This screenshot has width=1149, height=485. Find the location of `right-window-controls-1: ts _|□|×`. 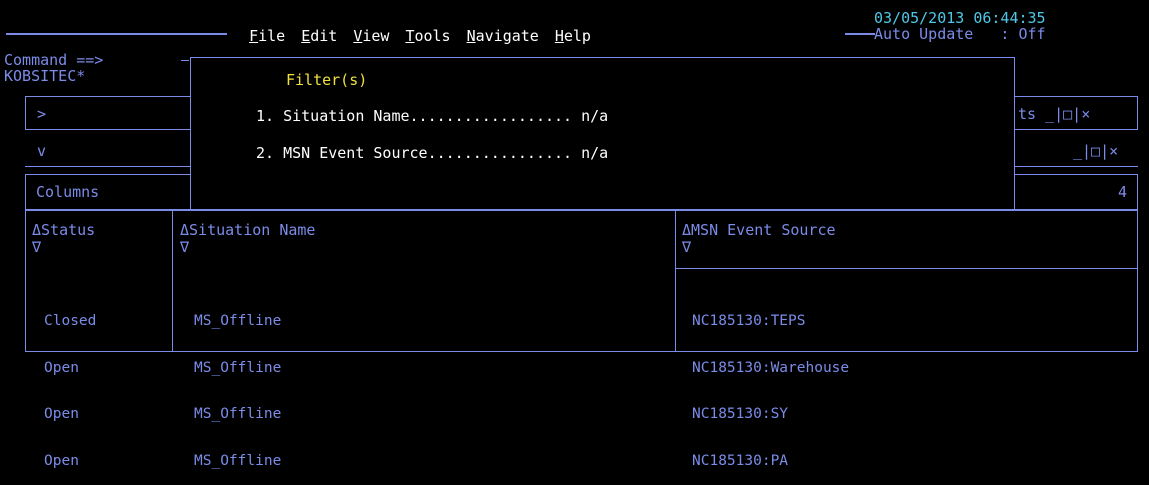

right-window-controls-1: ts _|□|× is located at coordinates (1054, 114).